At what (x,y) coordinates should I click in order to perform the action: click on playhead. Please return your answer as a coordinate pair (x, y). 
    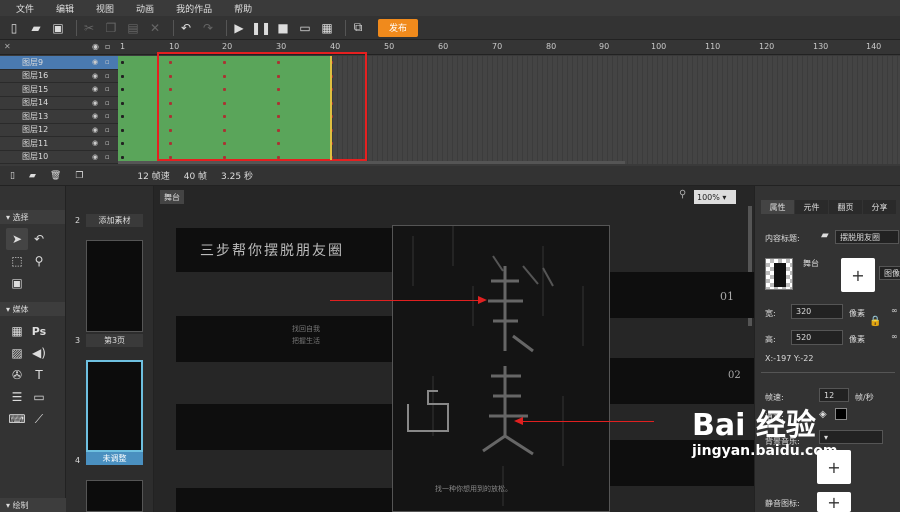
    Looking at the image, I should click on (331, 108).